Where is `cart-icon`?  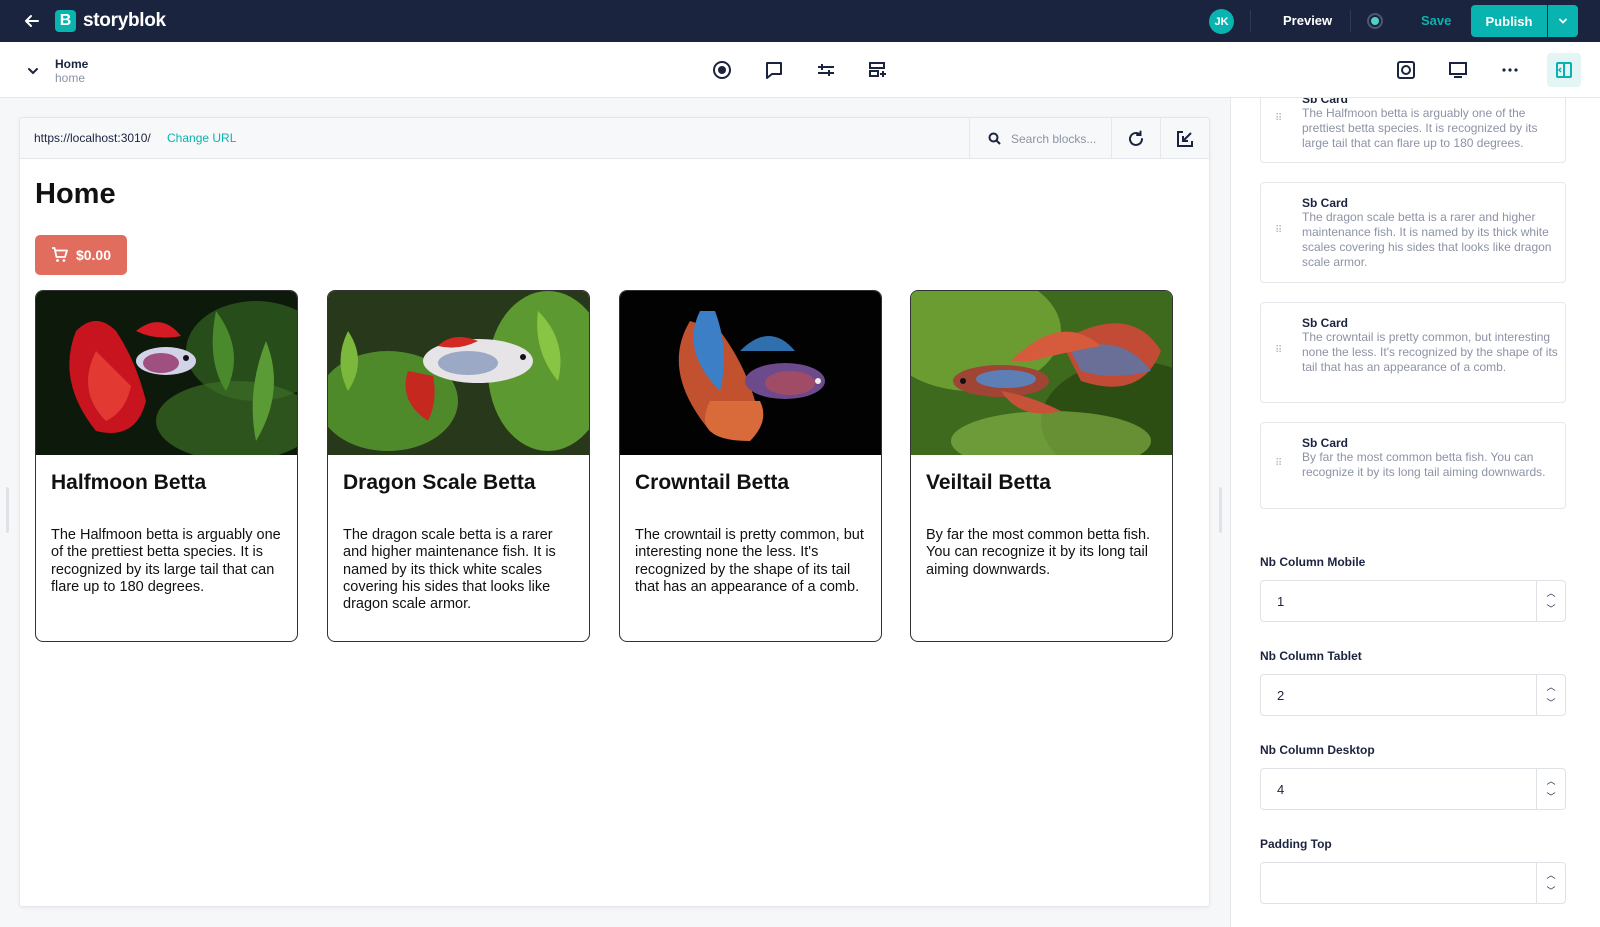
cart-icon is located at coordinates (59, 254).